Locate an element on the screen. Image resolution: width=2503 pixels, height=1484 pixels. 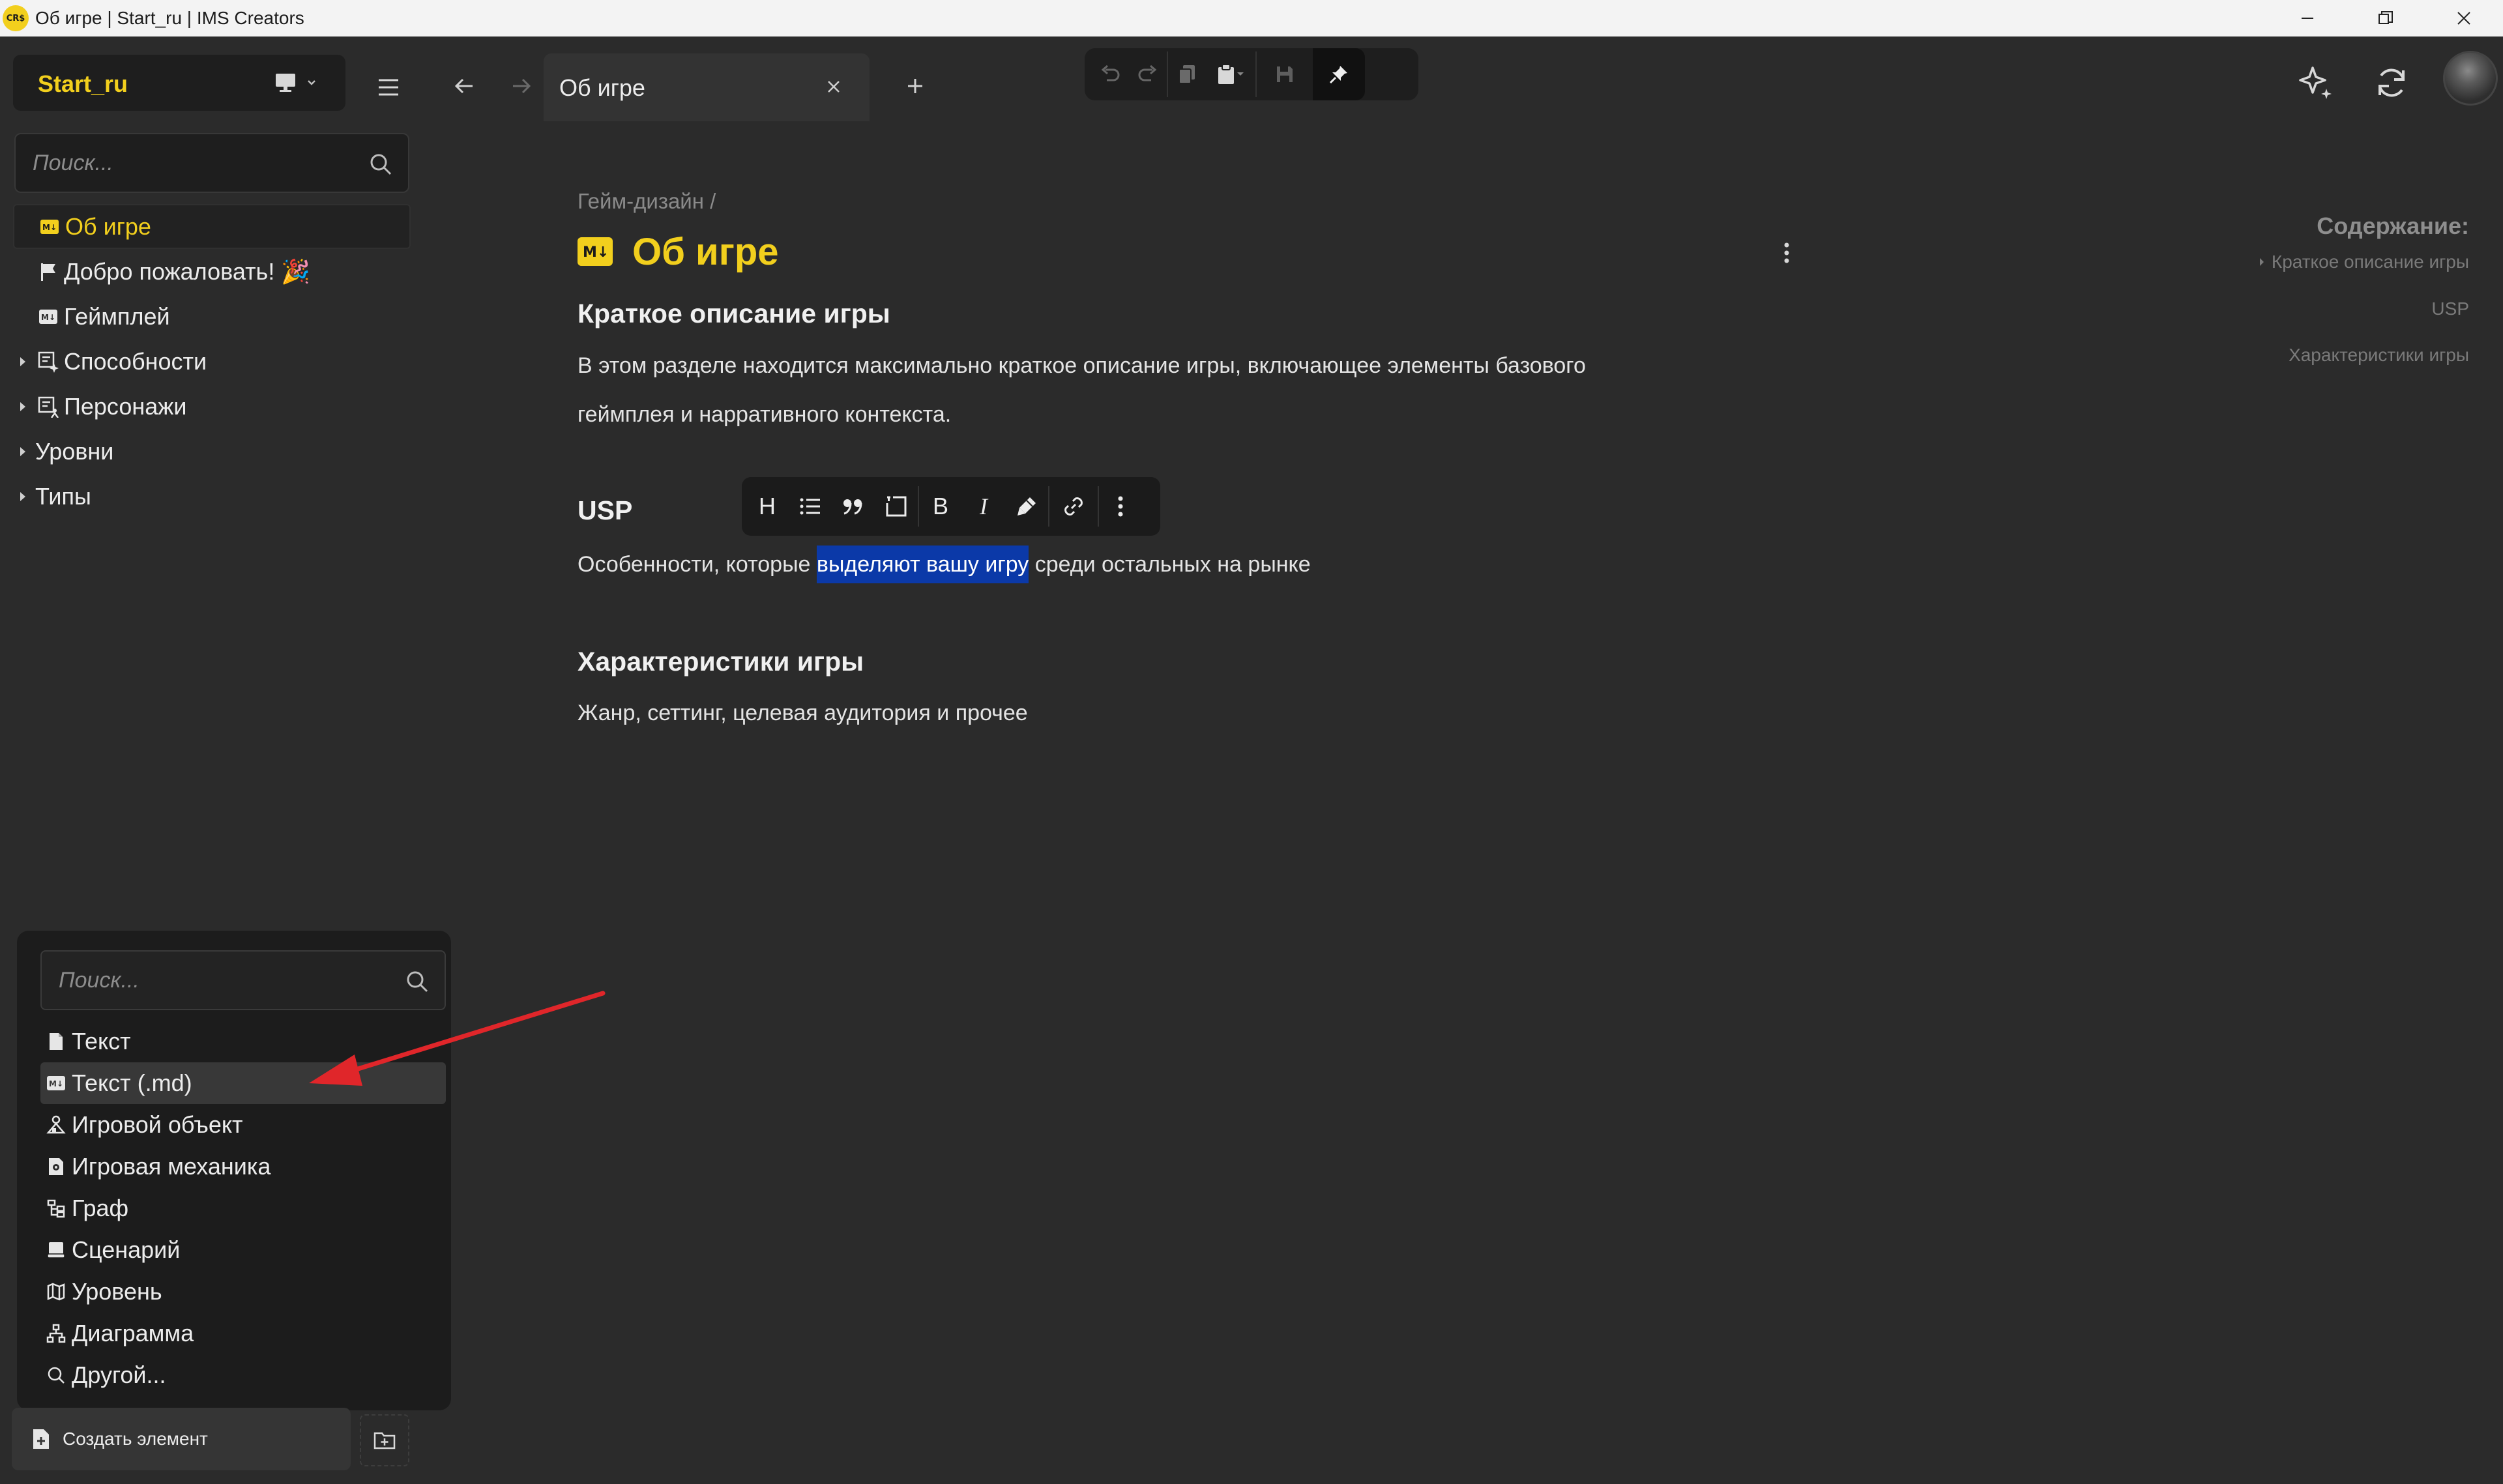
breadcrumb: Гейм-дизайн / is located at coordinates (647, 201).